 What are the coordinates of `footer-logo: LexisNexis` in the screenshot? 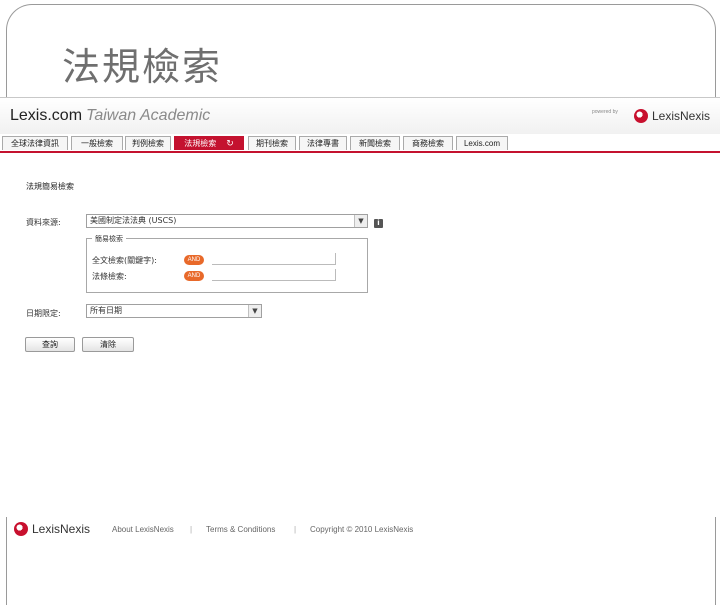 It's located at (52, 529).